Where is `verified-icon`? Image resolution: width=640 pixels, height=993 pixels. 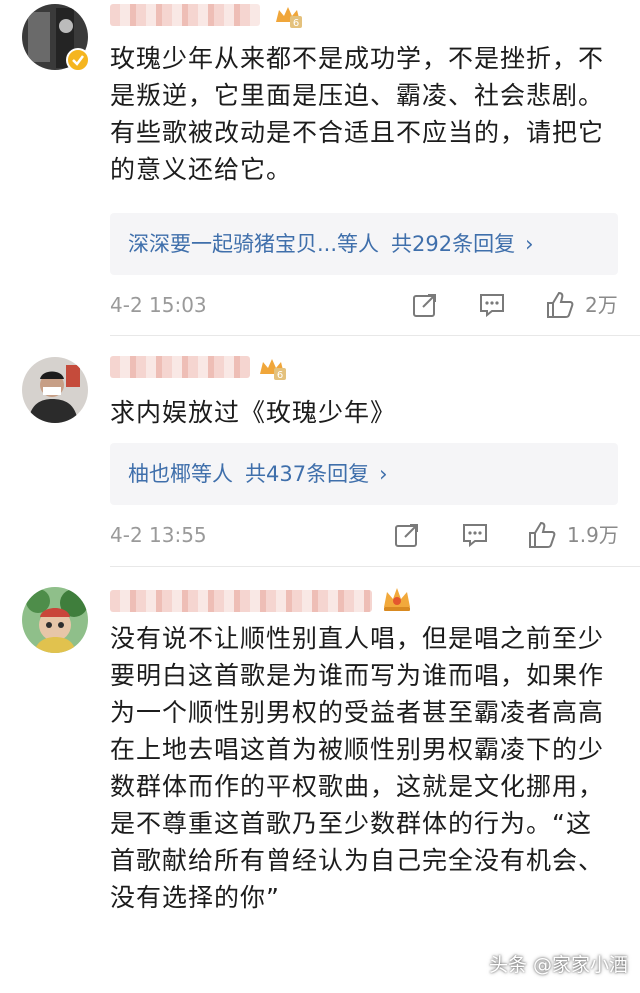 verified-icon is located at coordinates (78, 60).